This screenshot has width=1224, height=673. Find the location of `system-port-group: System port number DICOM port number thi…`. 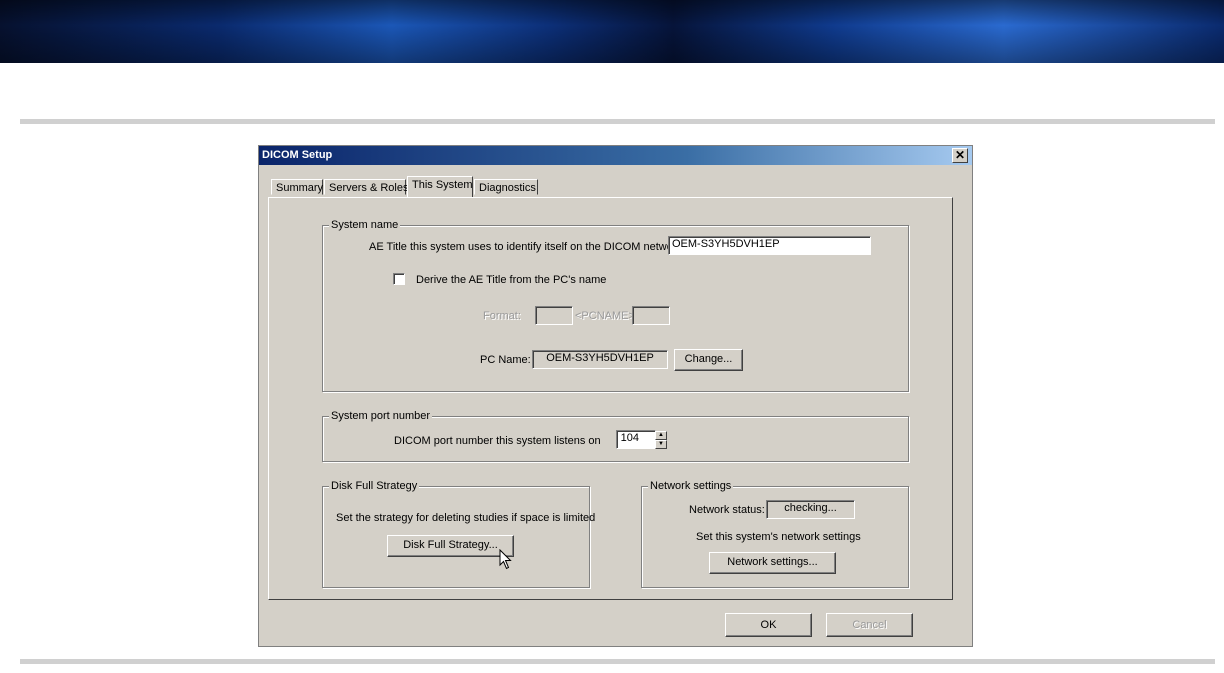

system-port-group: System port number DICOM port number thi… is located at coordinates (615, 436).